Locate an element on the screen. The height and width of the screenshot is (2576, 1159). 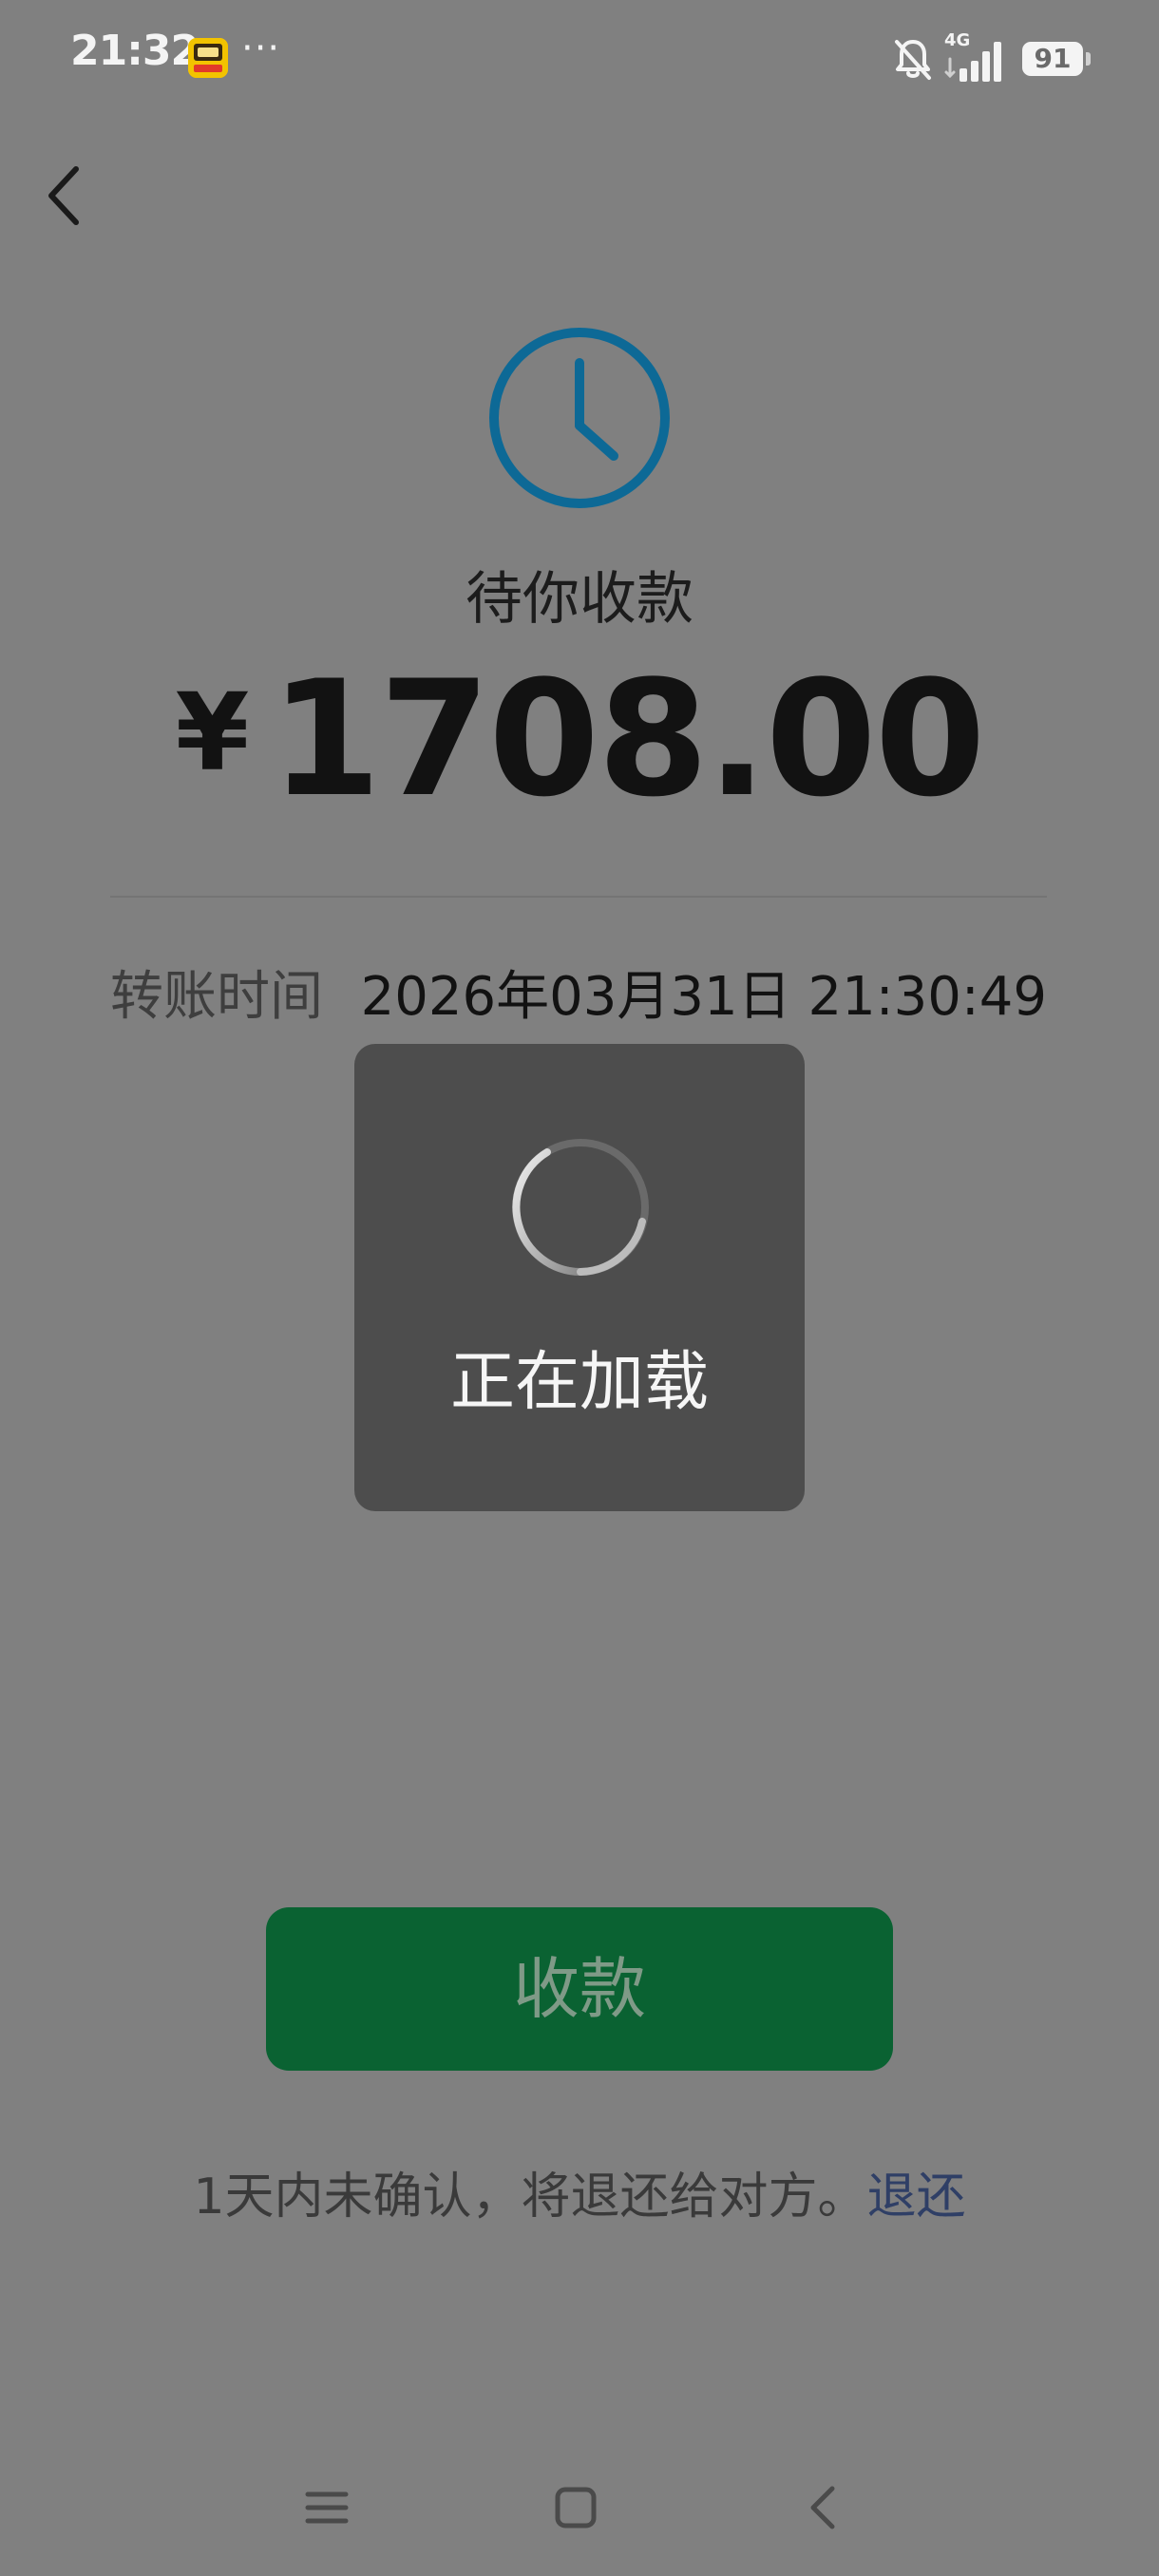
spinner-icon is located at coordinates (580, 1207).